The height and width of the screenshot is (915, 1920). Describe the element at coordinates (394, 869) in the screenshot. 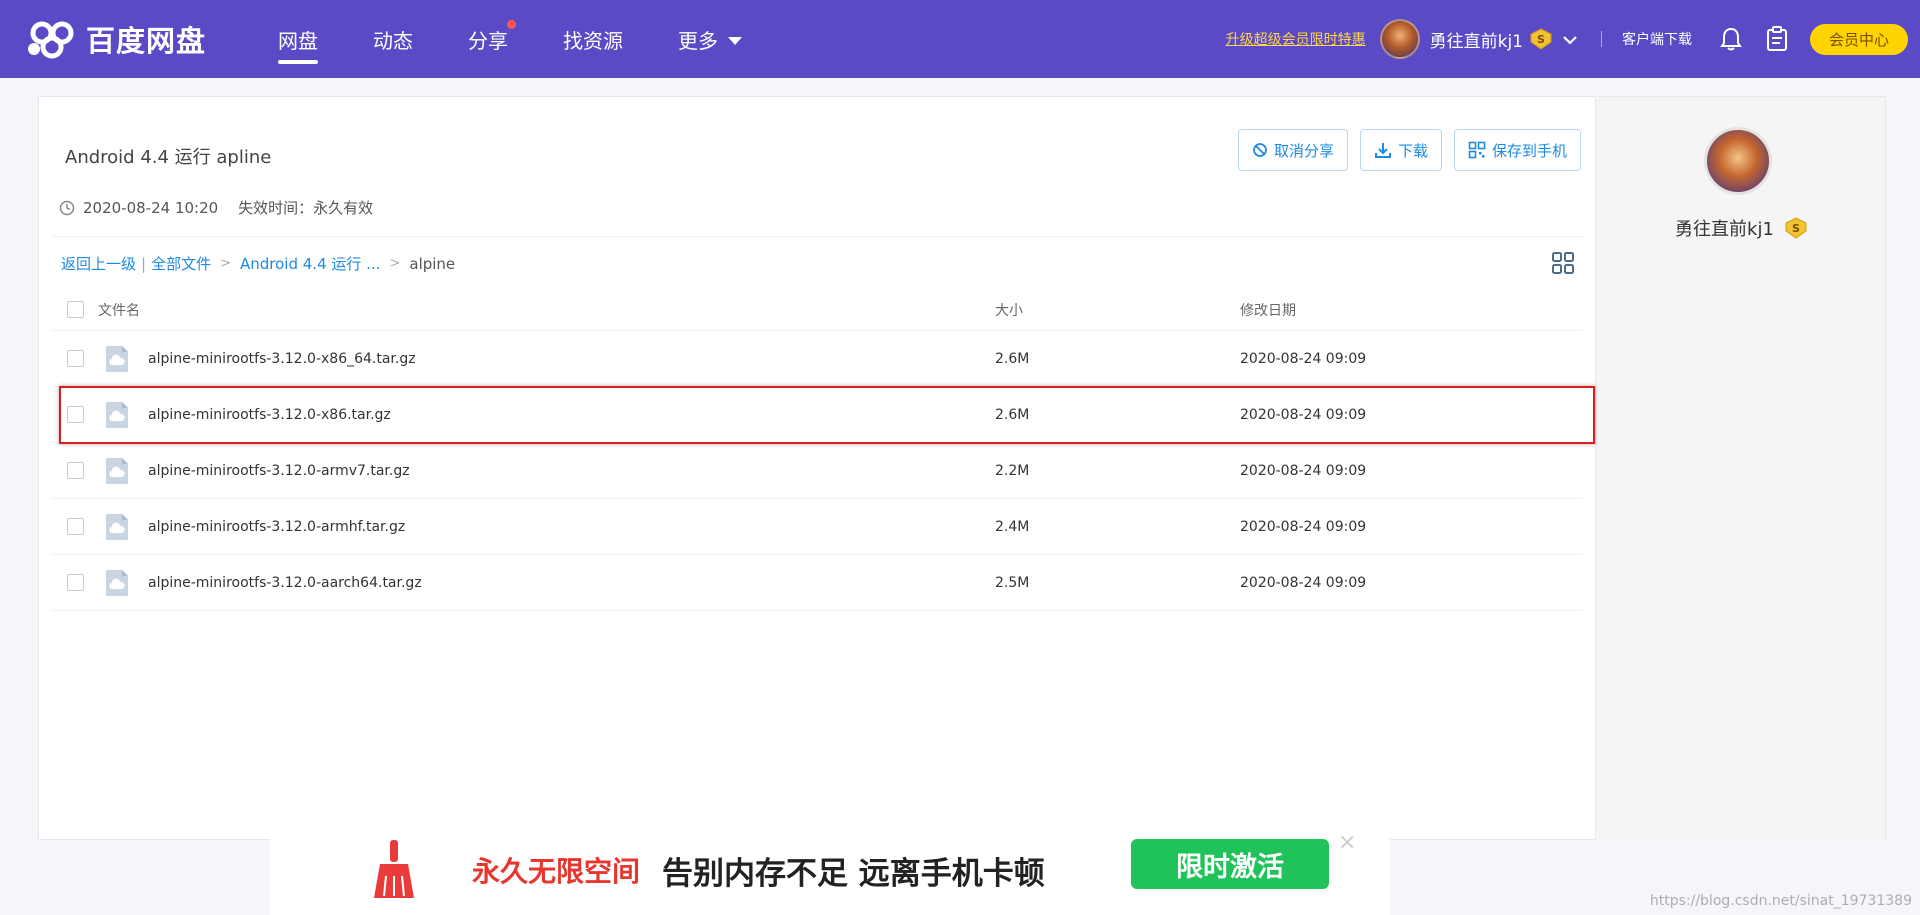

I see `broom-icon` at that location.